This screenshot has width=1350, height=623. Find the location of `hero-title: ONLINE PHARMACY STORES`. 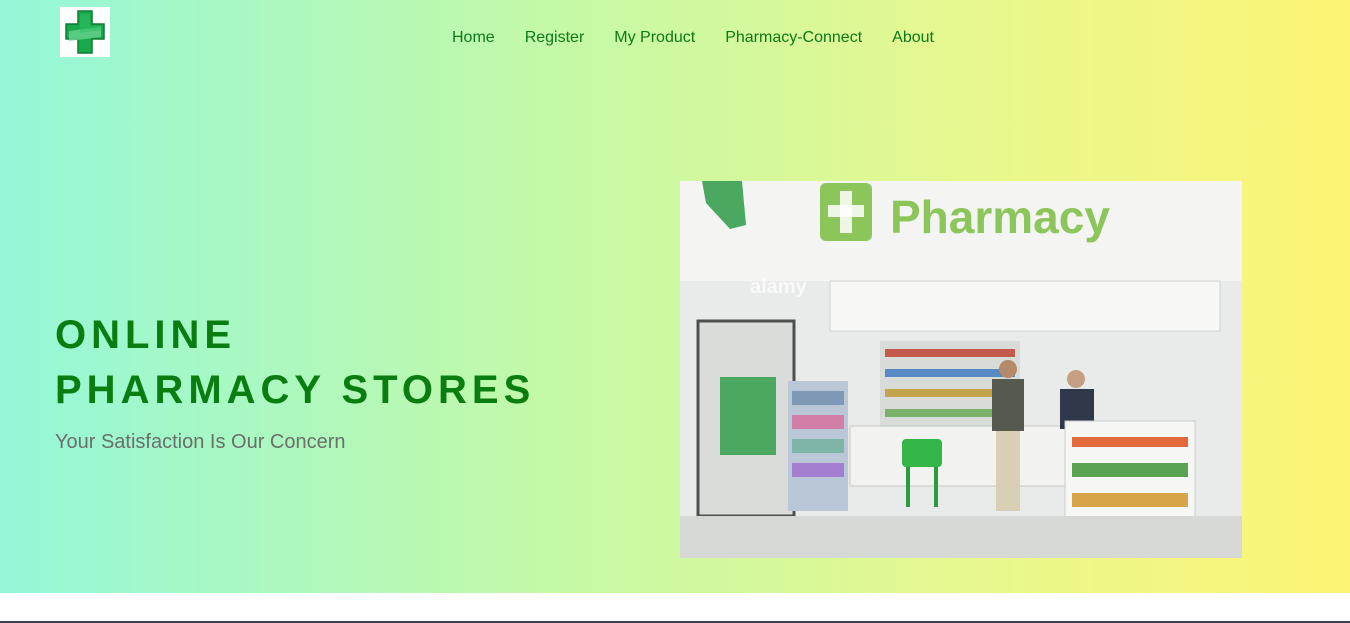

hero-title: ONLINE PHARMACY STORES is located at coordinates (295, 363).